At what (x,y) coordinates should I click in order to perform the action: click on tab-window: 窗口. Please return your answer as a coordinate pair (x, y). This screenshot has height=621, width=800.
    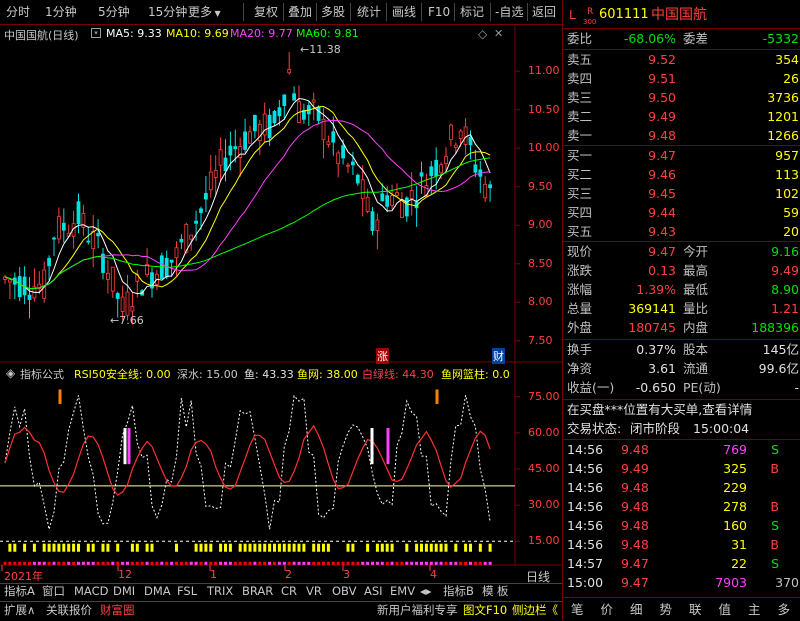
    Looking at the image, I should click on (53, 591).